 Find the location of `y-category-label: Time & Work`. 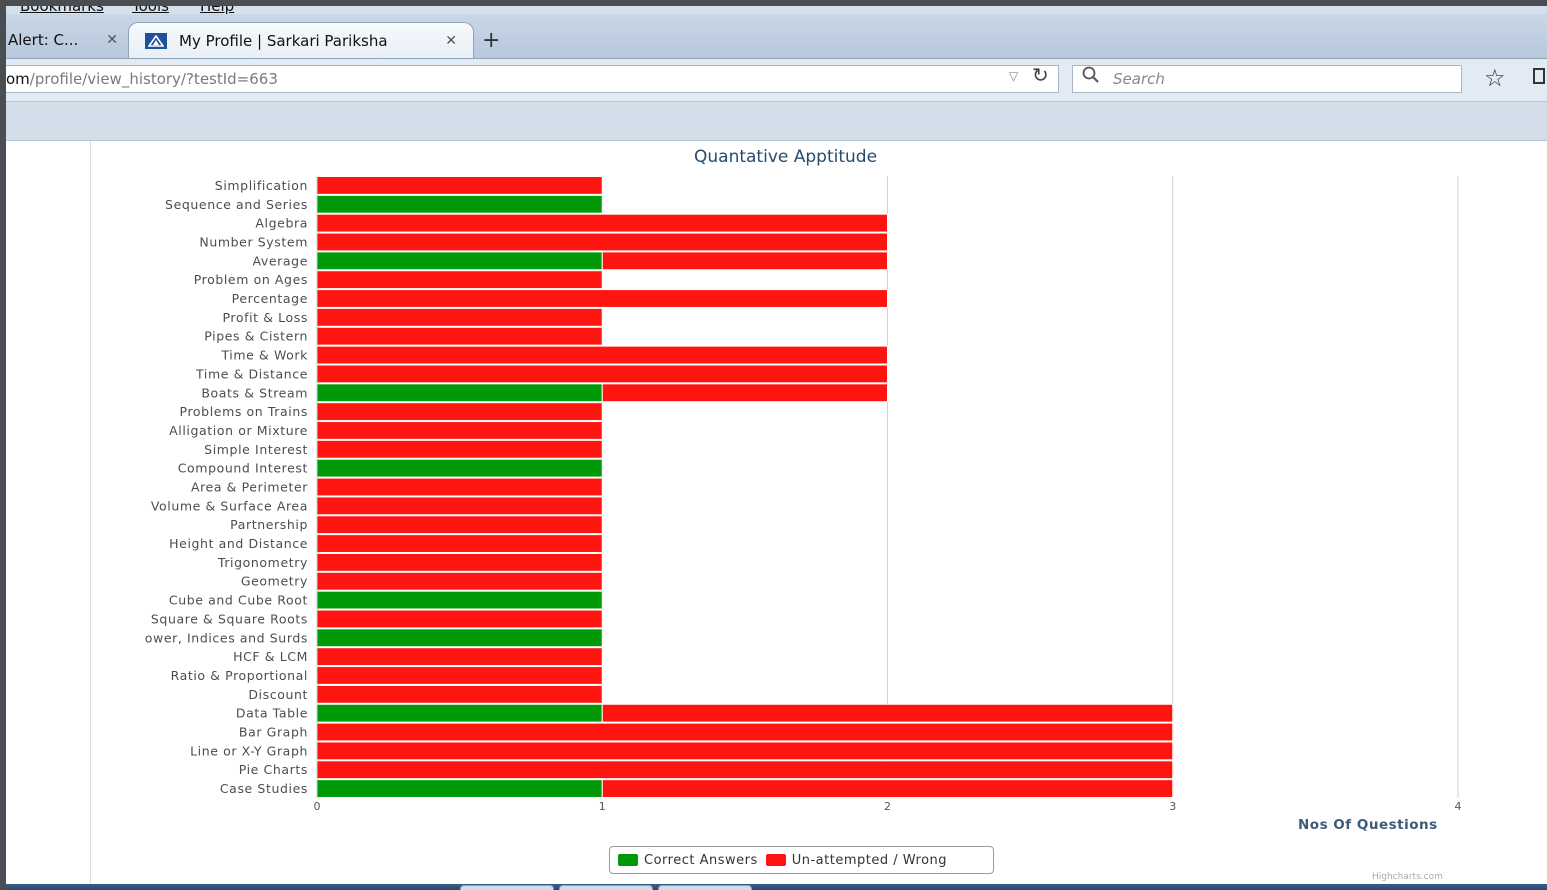

y-category-label: Time & Work is located at coordinates (264, 355).